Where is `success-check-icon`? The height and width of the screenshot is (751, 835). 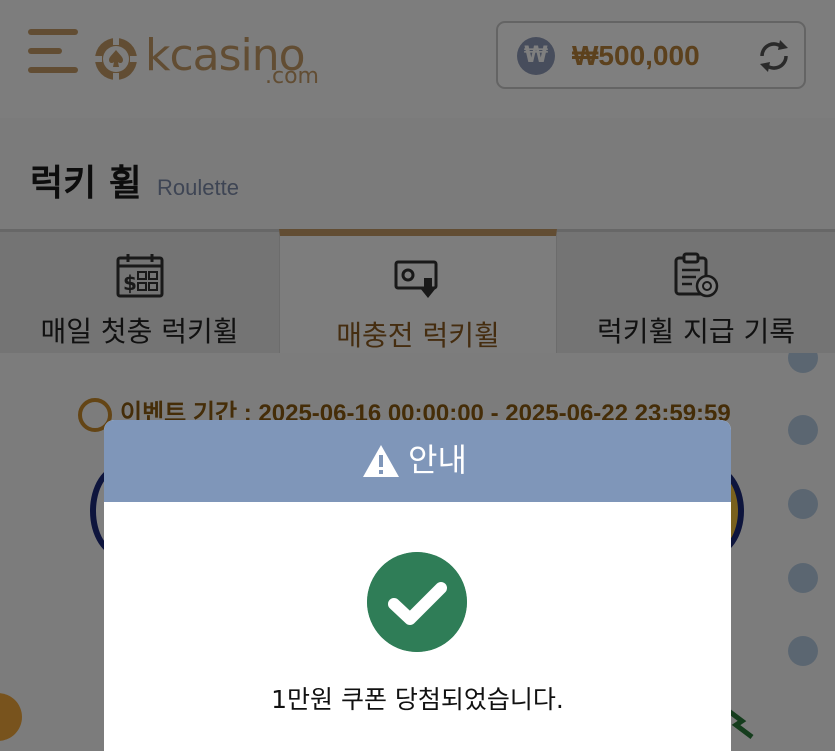
success-check-icon is located at coordinates (417, 602).